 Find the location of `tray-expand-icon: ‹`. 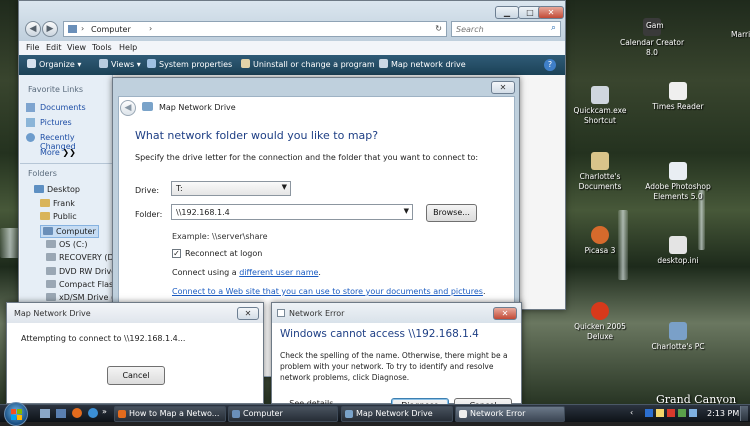

tray-expand-icon: ‹ is located at coordinates (631, 412).